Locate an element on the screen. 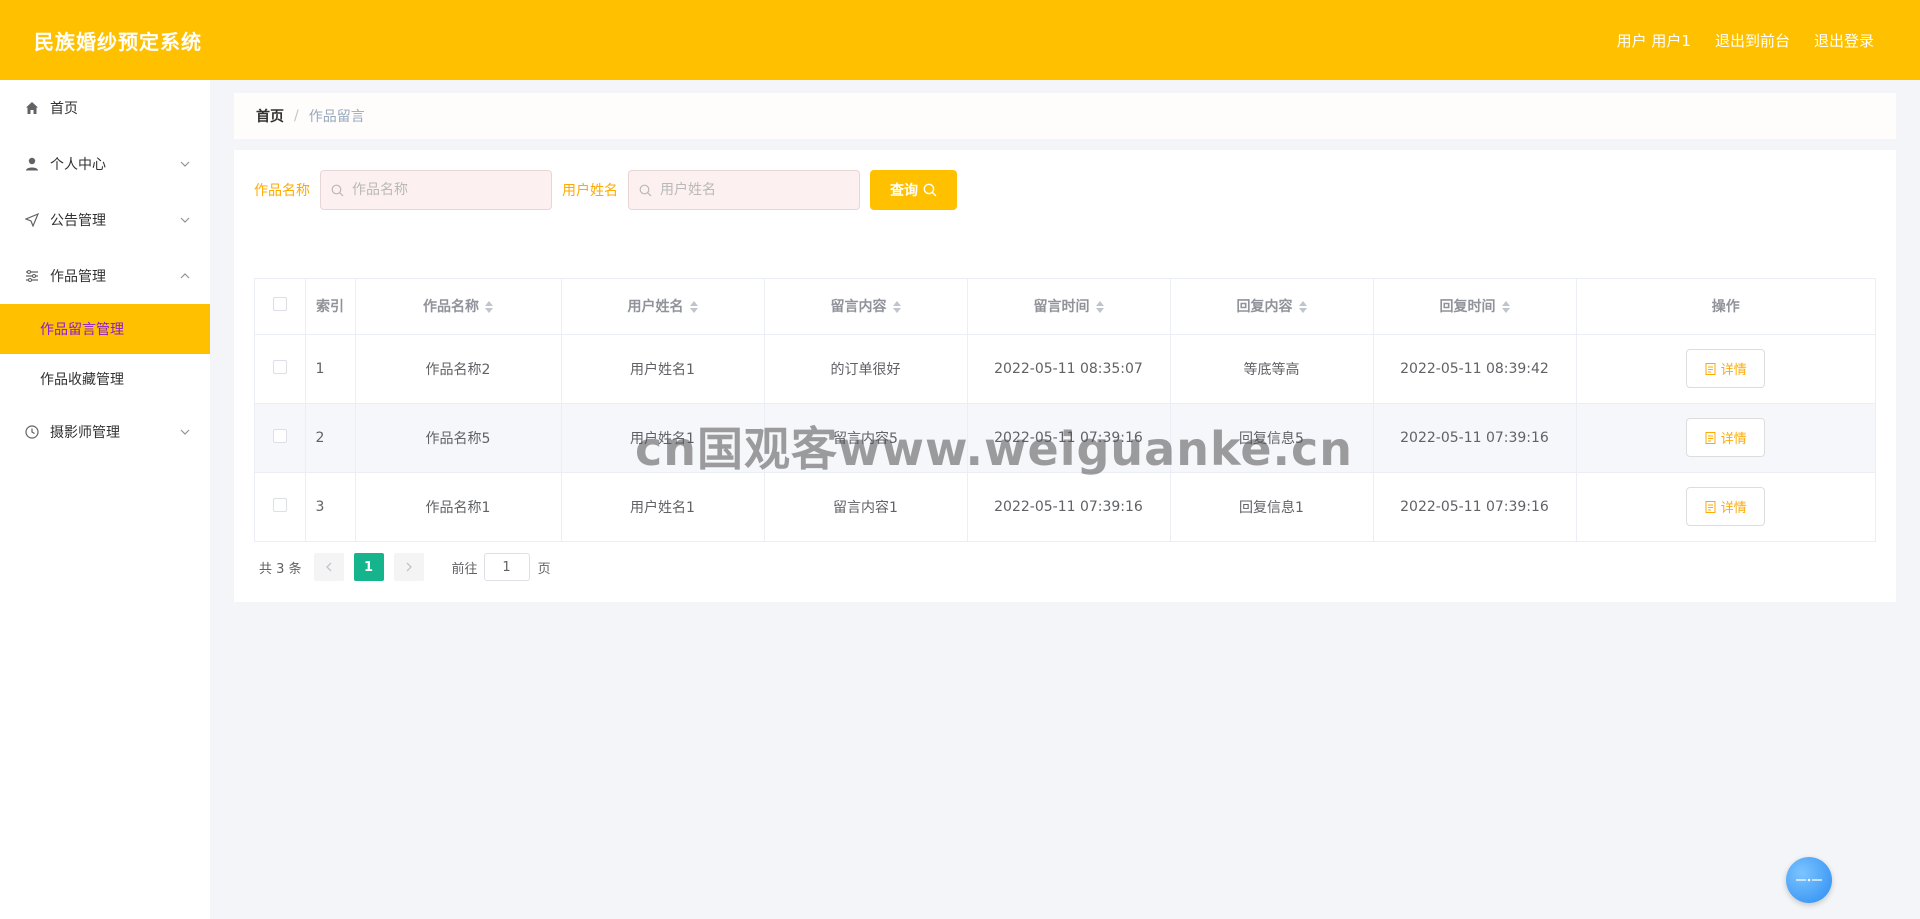 This screenshot has width=1920, height=919. chevron-left-icon is located at coordinates (328, 567).